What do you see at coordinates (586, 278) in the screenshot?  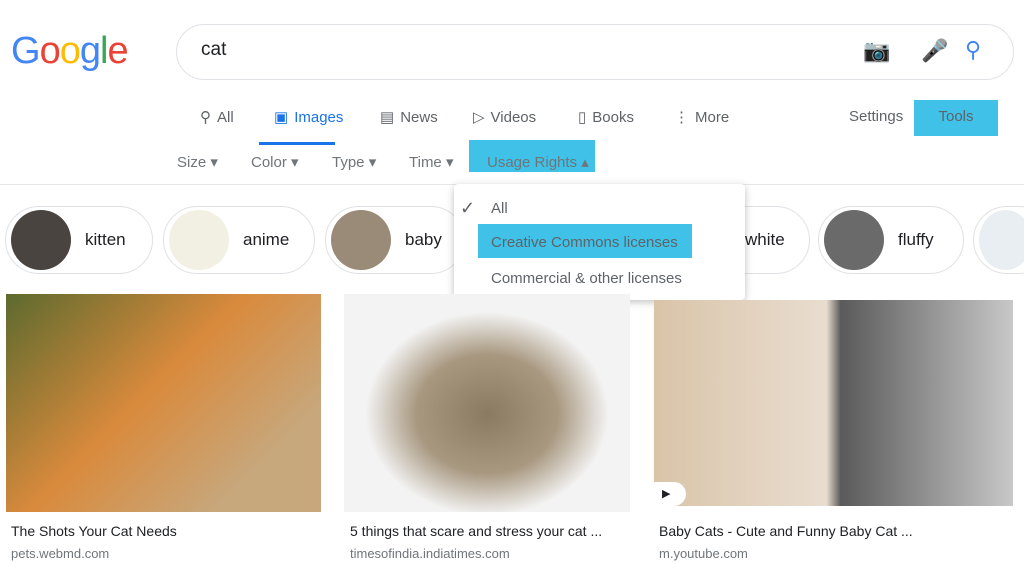 I see `menu-item-commercial: Commercial & other licenses` at bounding box center [586, 278].